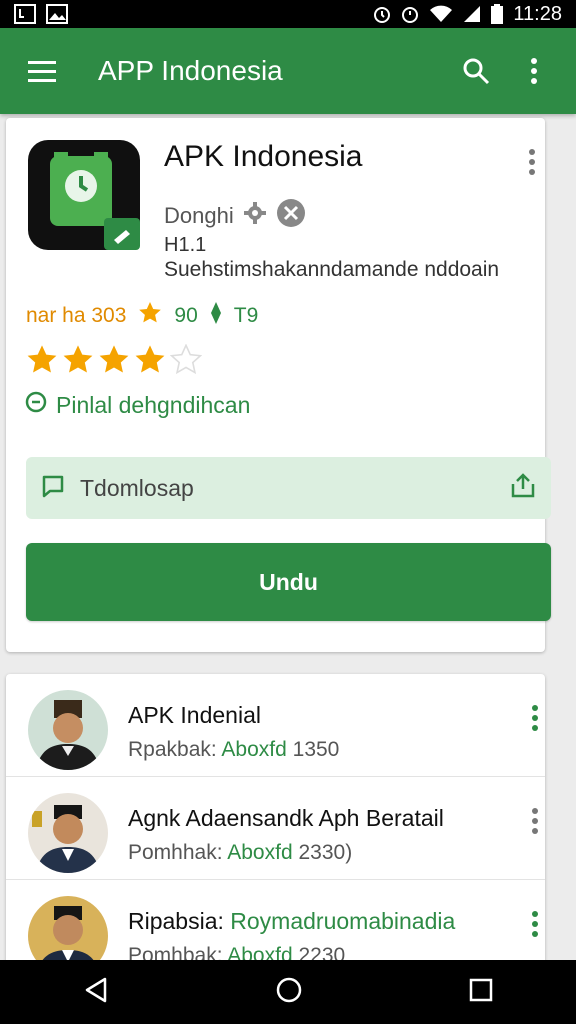 This screenshot has width=576, height=1024. I want to click on item-sub-prefix: Rpakbak:, so click(172, 749).